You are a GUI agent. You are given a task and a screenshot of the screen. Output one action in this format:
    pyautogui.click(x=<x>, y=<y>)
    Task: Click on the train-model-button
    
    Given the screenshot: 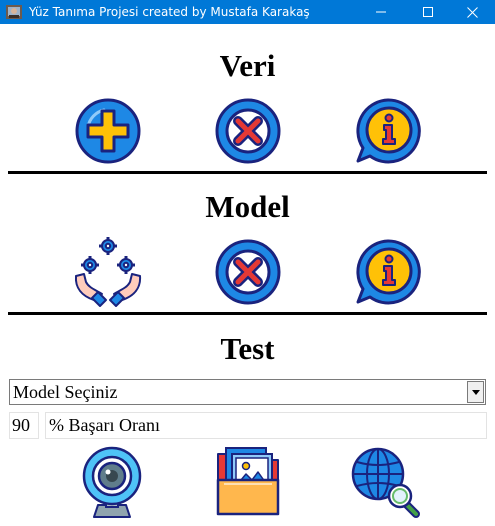 What is the action you would take?
    pyautogui.click(x=108, y=272)
    